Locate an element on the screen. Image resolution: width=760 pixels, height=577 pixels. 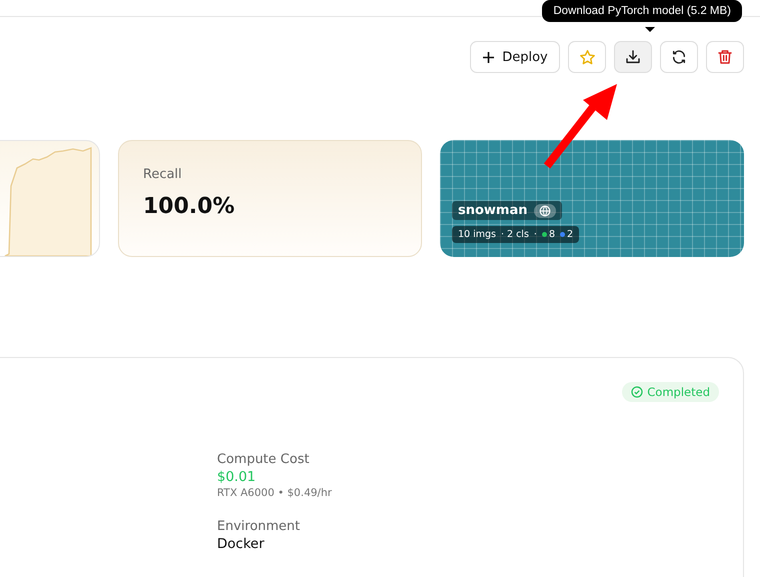
photo-placeholder: snowman 10 imgs · 2 cls · 8 2 is located at coordinates (592, 198).